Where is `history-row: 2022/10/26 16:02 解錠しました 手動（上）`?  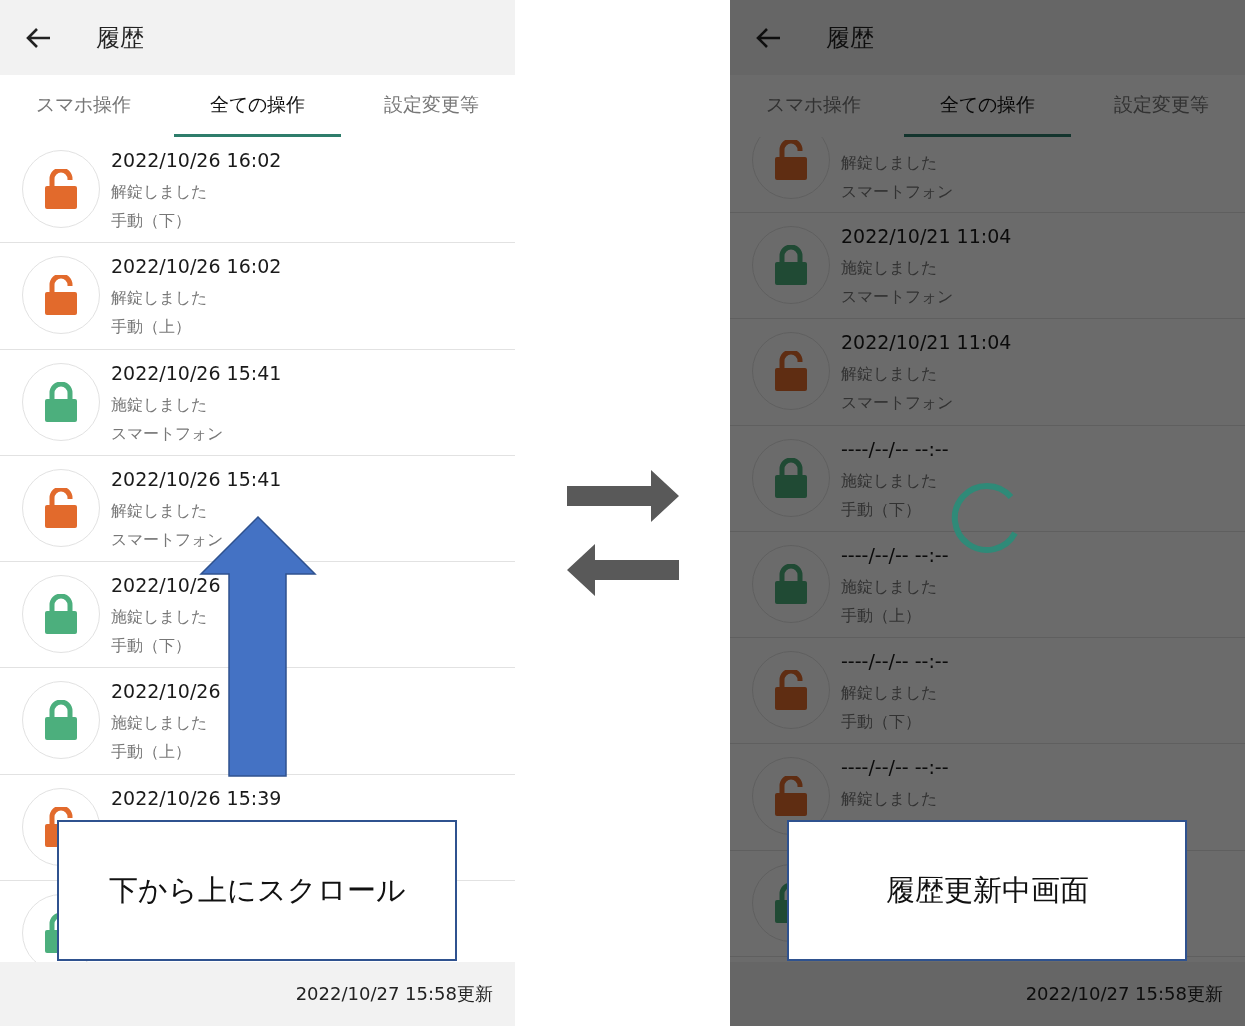
history-row: 2022/10/26 16:02 解錠しました 手動（上） is located at coordinates (257, 296).